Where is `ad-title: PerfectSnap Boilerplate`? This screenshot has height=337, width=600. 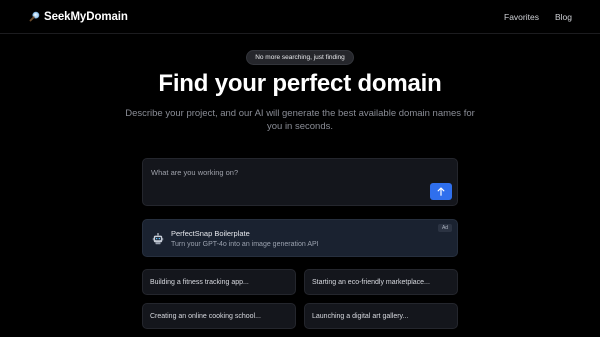
ad-title: PerfectSnap Boilerplate is located at coordinates (210, 233).